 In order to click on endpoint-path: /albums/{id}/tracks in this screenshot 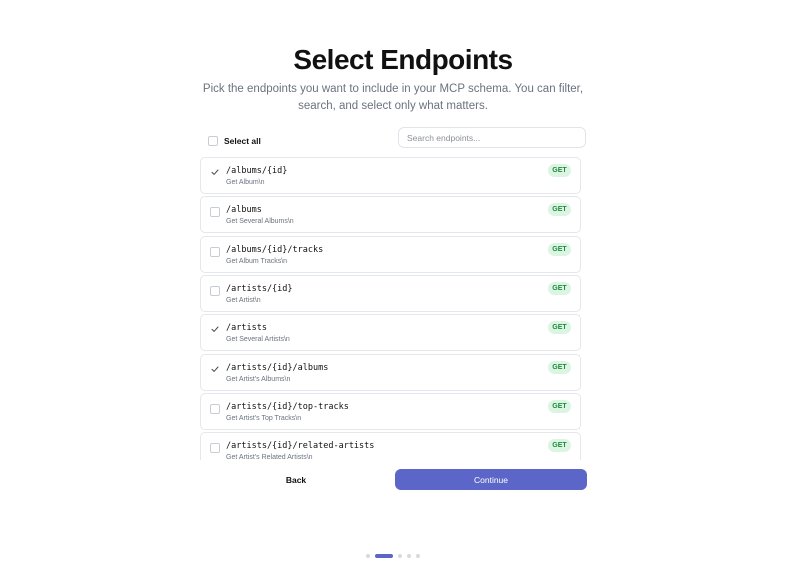, I will do `click(275, 250)`.